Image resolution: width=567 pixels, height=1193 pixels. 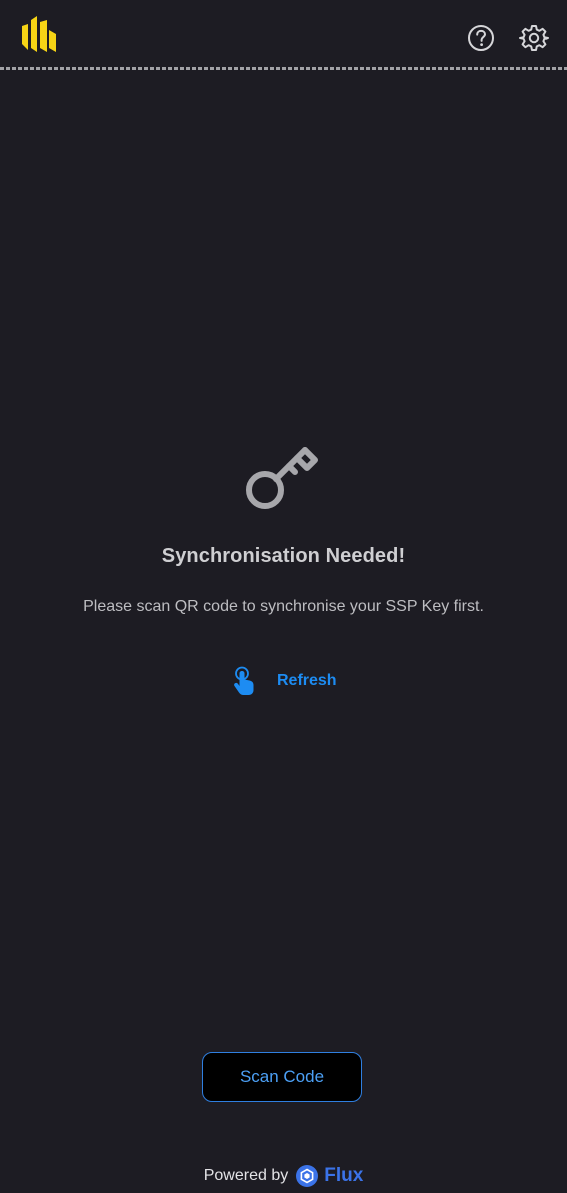 What do you see at coordinates (283, 556) in the screenshot?
I see `page-title: Synchronisation Needed!` at bounding box center [283, 556].